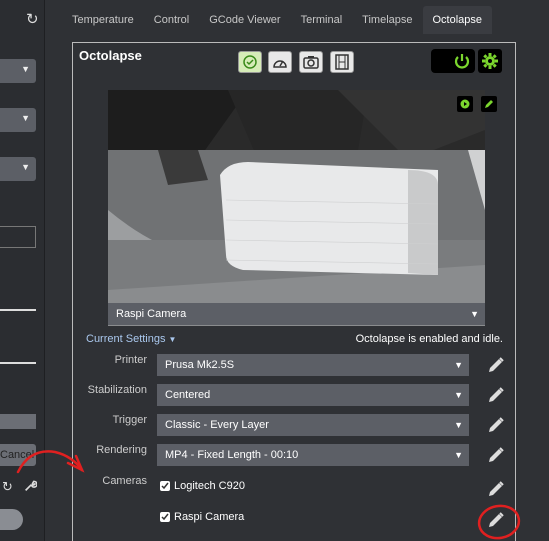 This screenshot has height=541, width=549. I want to click on camera-select-label: Raspi Camera, so click(151, 314).